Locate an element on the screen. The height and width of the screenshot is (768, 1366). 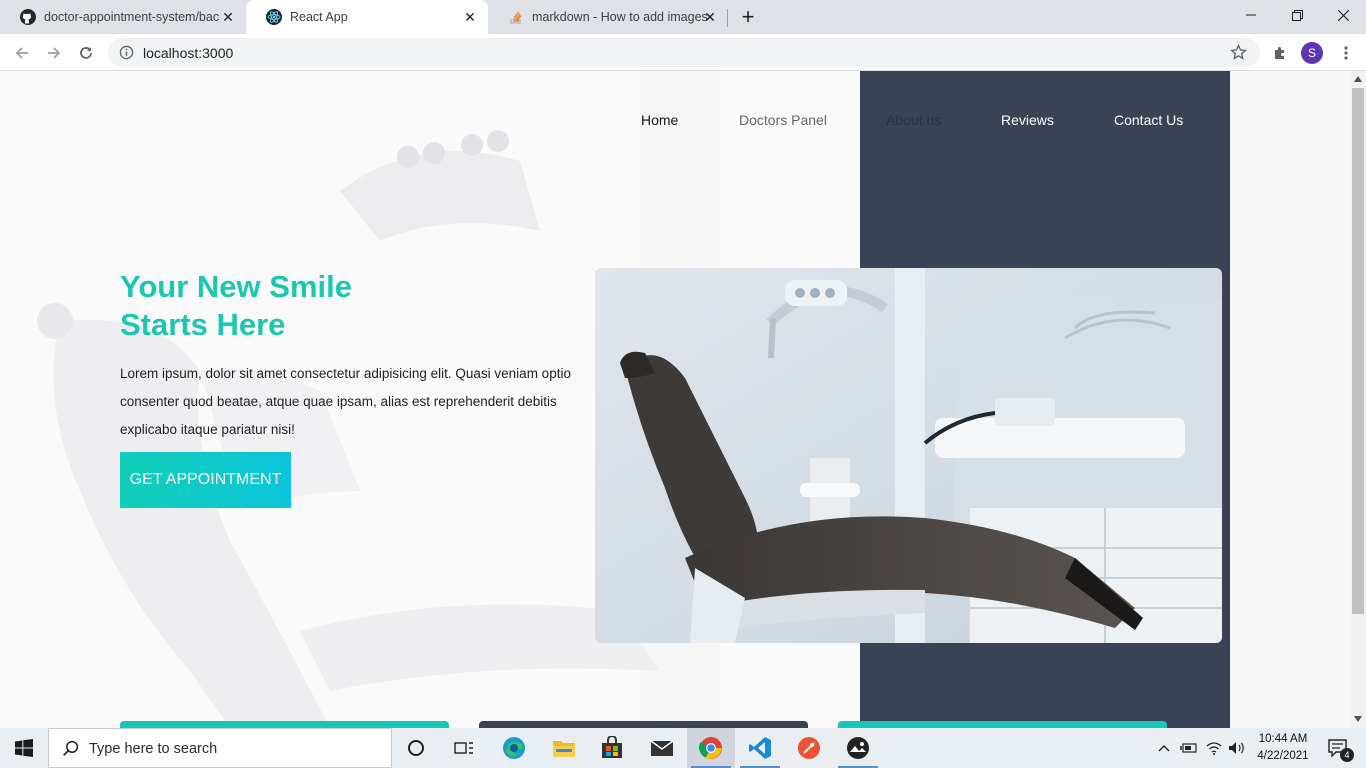
system-clock: 10:44 AM 4/22/2021 is located at coordinates (1283, 748).